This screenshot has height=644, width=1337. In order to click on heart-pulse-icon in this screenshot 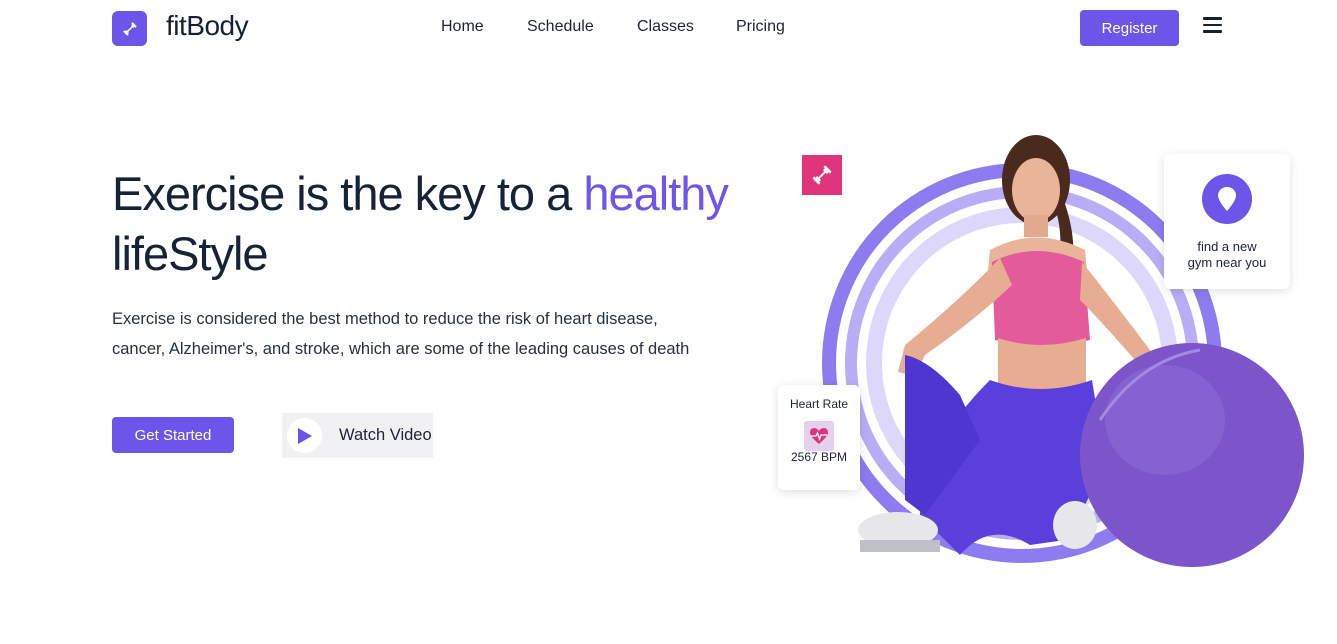, I will do `click(819, 436)`.